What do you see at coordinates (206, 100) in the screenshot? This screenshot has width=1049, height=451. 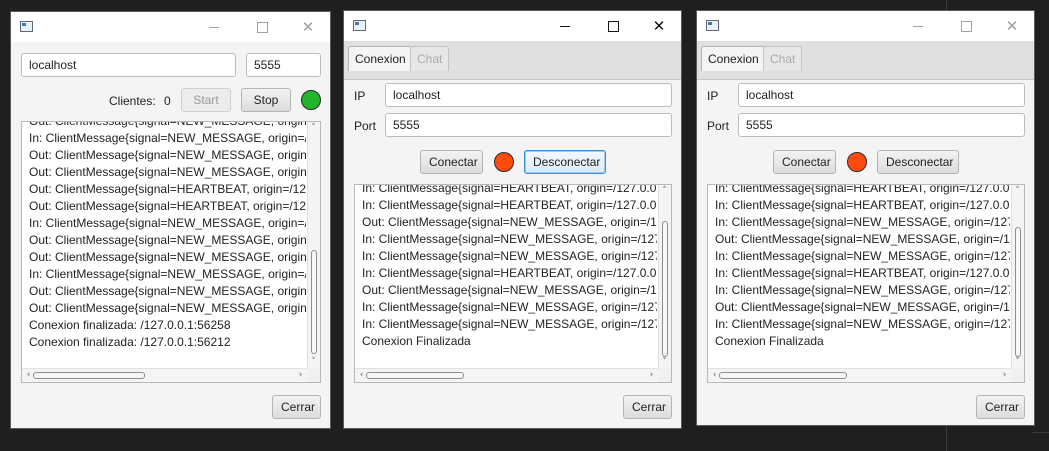 I see `start-button: Start` at bounding box center [206, 100].